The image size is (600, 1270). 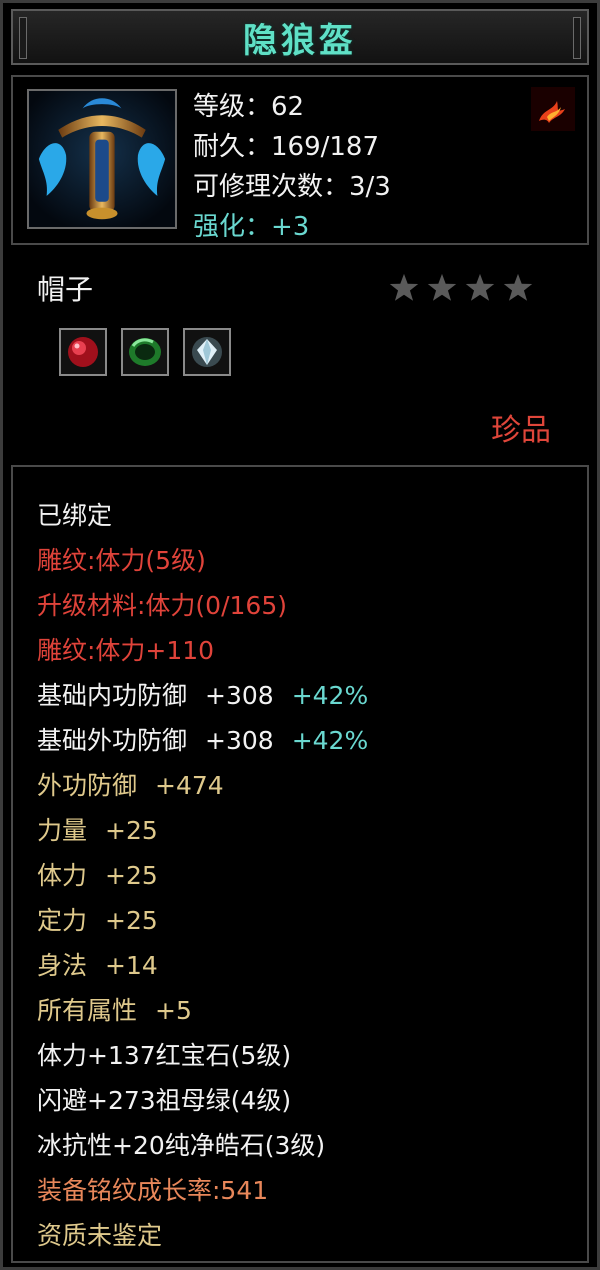 I want to click on item-type: 帽子, so click(x=65, y=289).